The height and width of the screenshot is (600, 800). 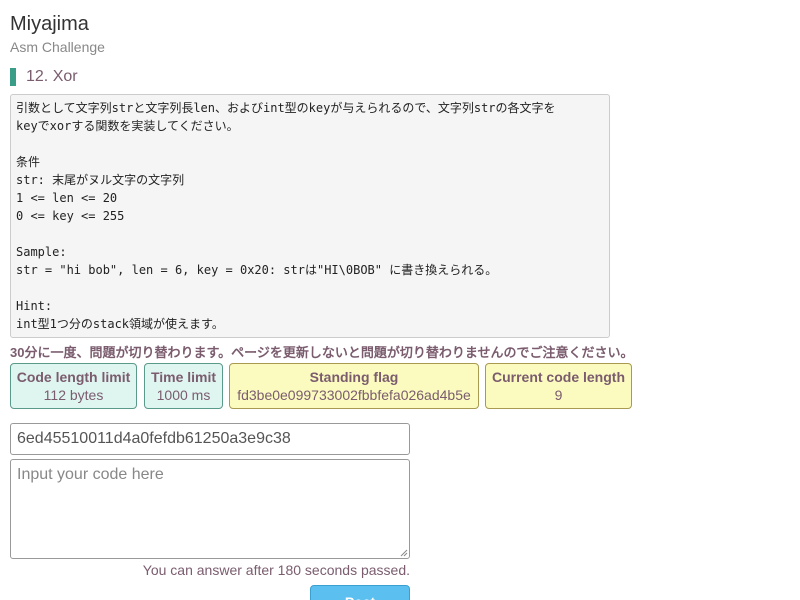 I want to click on problem-line: int型1つ分のstack領域が使えます。, so click(x=120, y=324).